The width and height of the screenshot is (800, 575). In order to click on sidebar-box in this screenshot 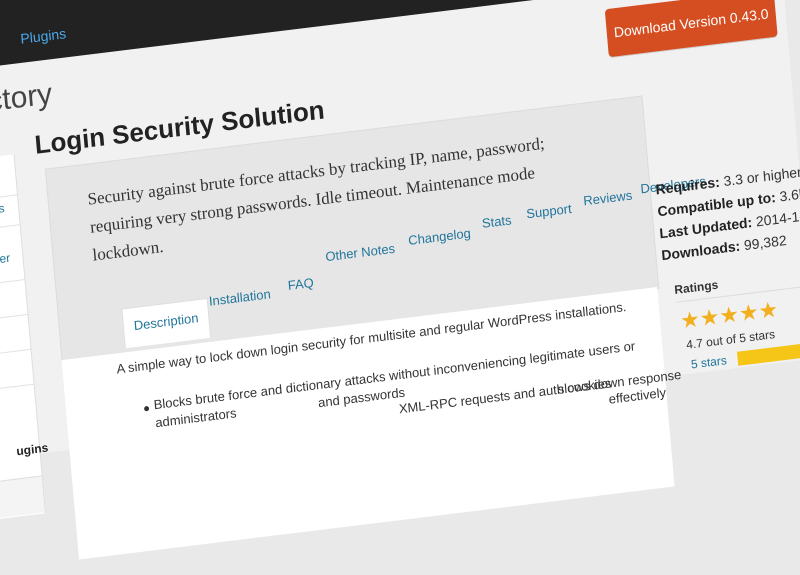, I will do `click(22, 498)`.